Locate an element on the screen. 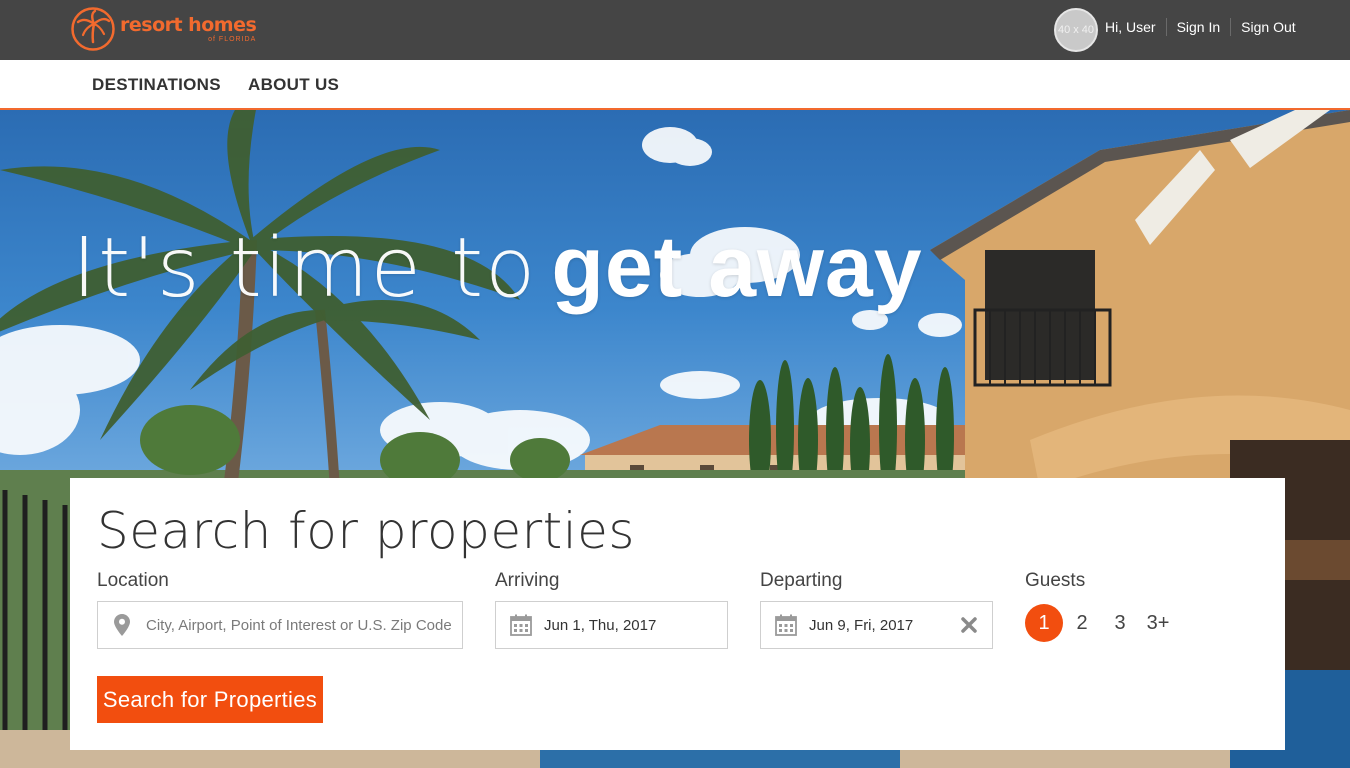 This screenshot has width=1350, height=768. departing-input is located at coordinates (879, 625).